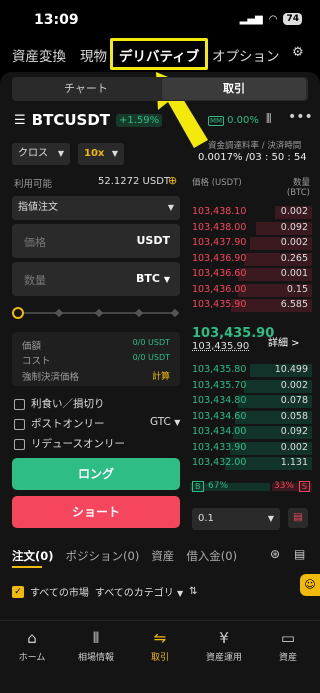 The width and height of the screenshot is (320, 693). What do you see at coordinates (250, 463) in the screenshot?
I see `bid-row: 103,432.00 1.131` at bounding box center [250, 463].